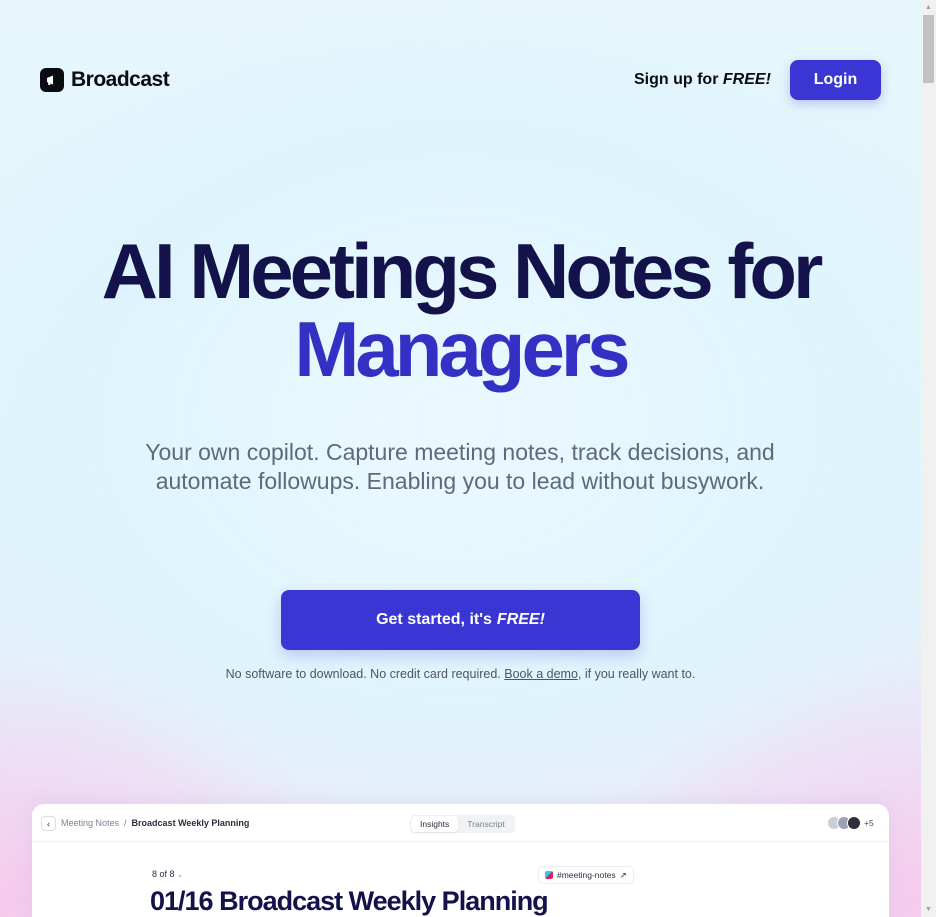 The height and width of the screenshot is (917, 936). Describe the element at coordinates (869, 823) in the screenshot. I see `avatars-more-count: +5` at that location.